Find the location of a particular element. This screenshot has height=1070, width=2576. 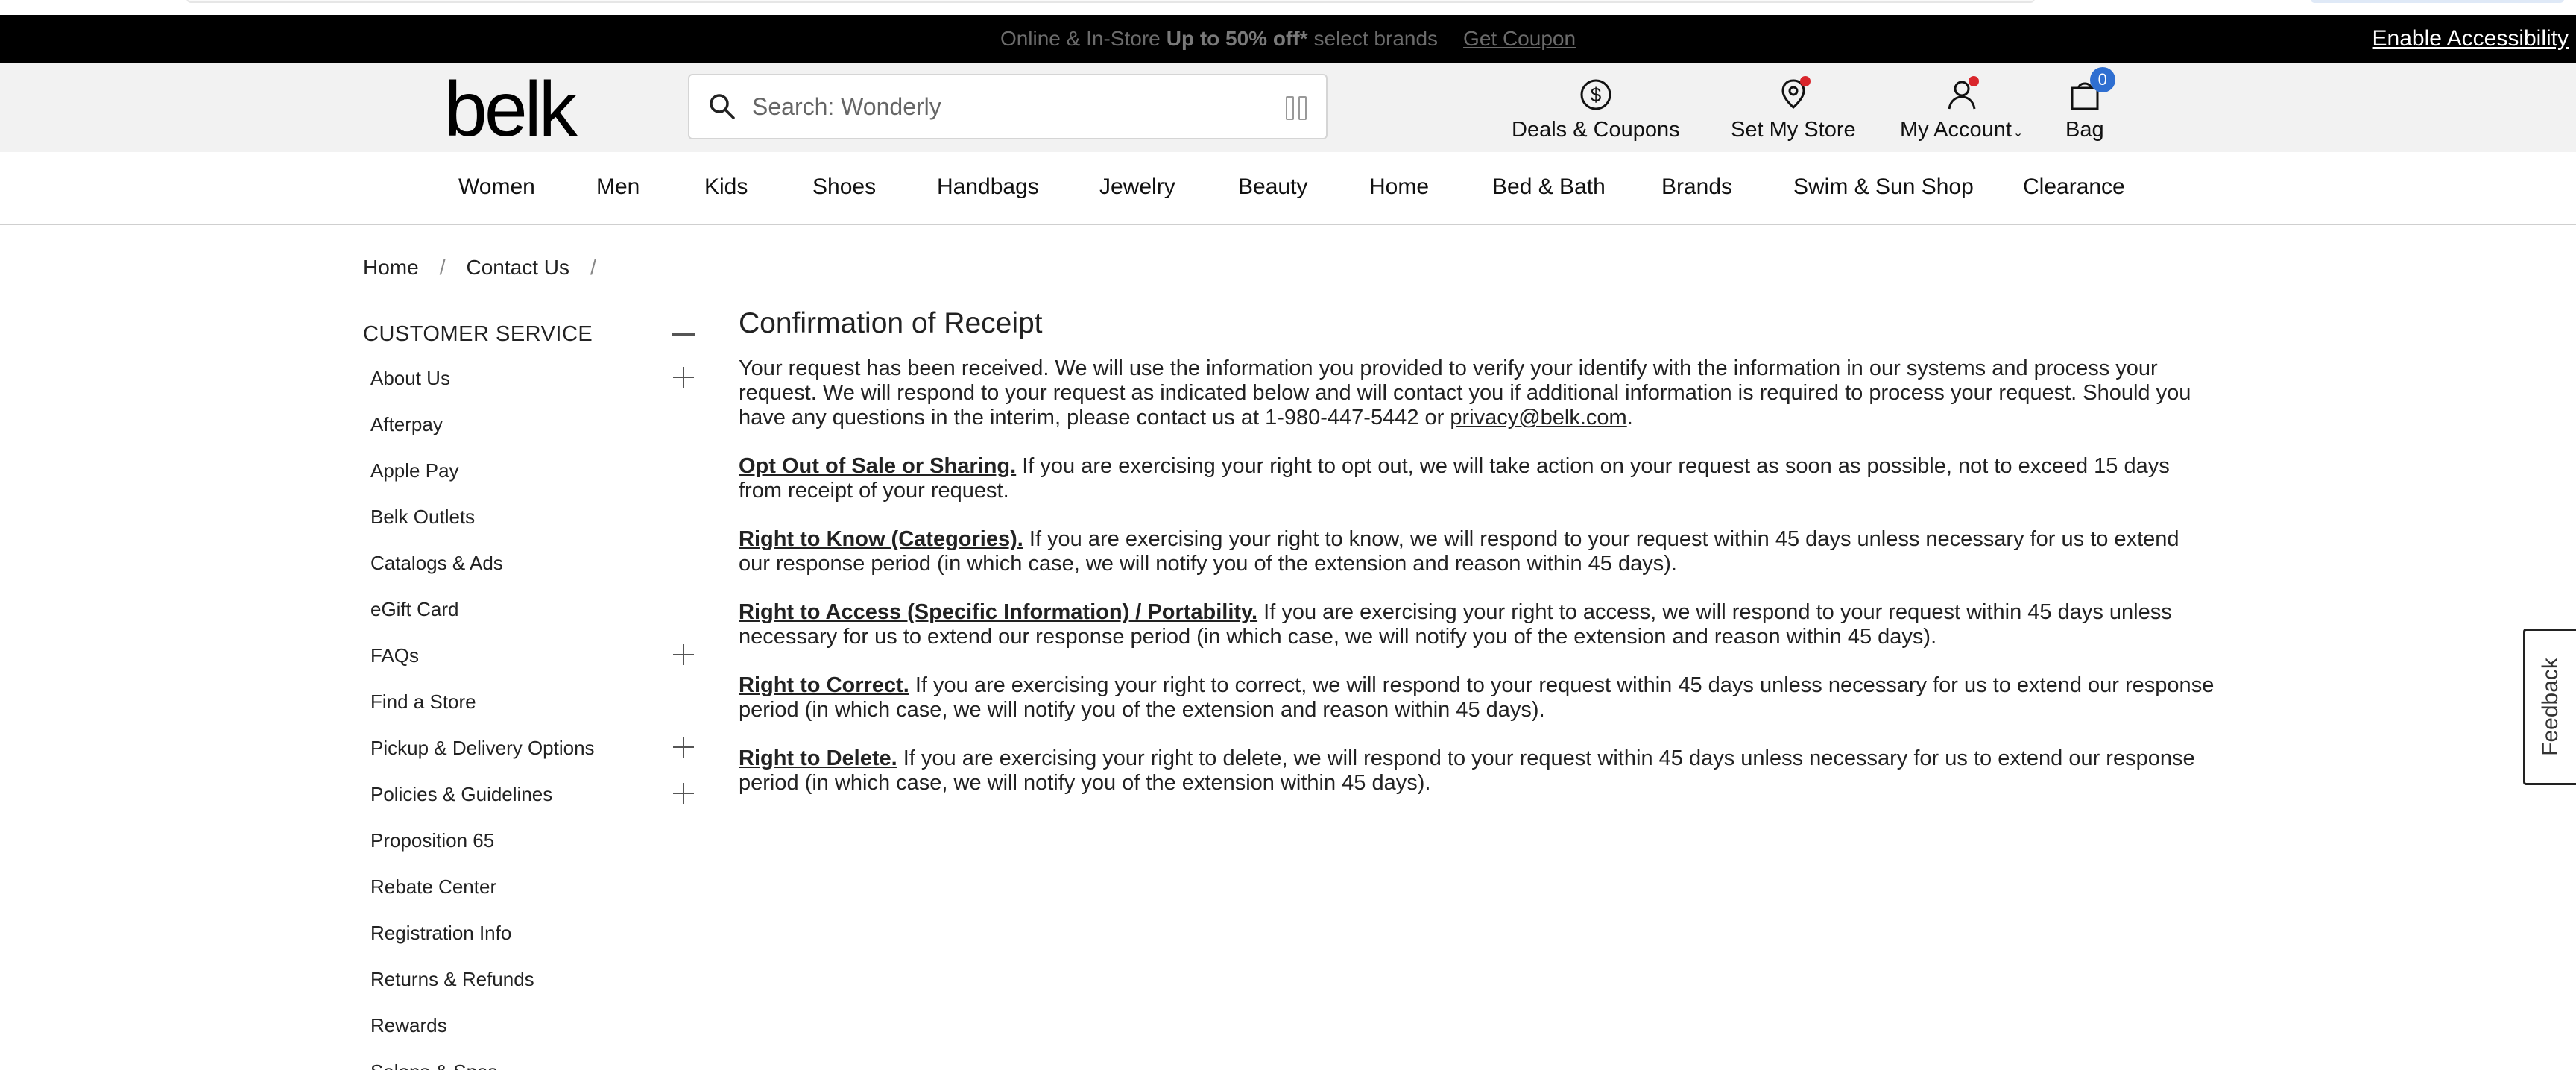

promo-highlight: Up to 50% off* is located at coordinates (1237, 38).